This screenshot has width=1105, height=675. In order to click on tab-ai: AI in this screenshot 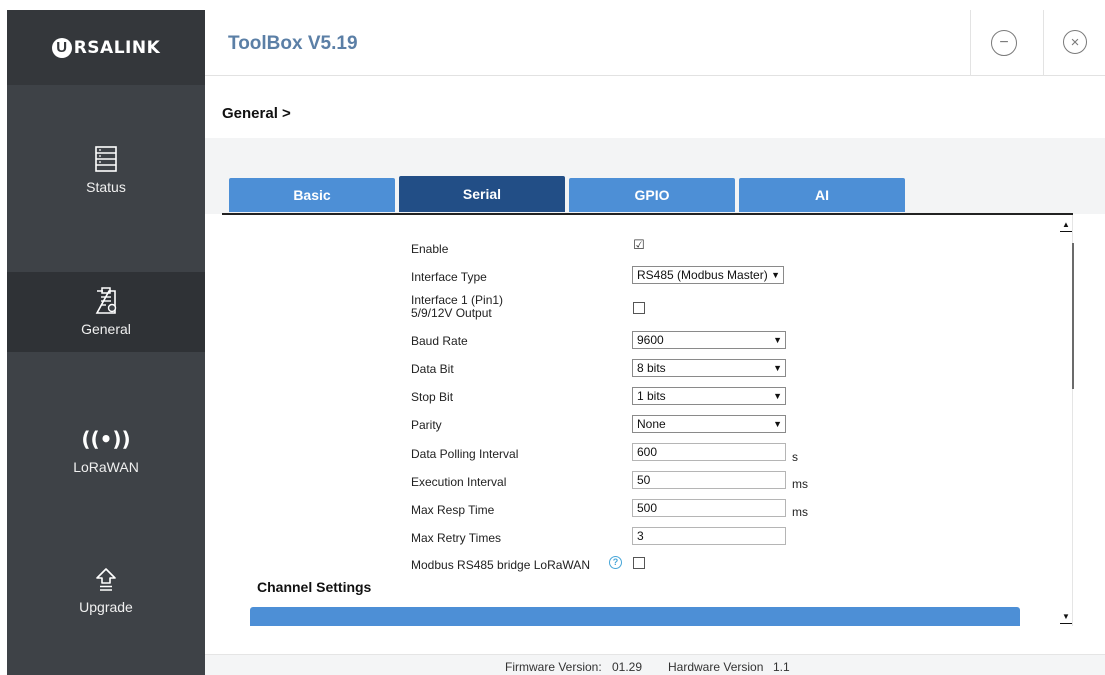, I will do `click(822, 195)`.